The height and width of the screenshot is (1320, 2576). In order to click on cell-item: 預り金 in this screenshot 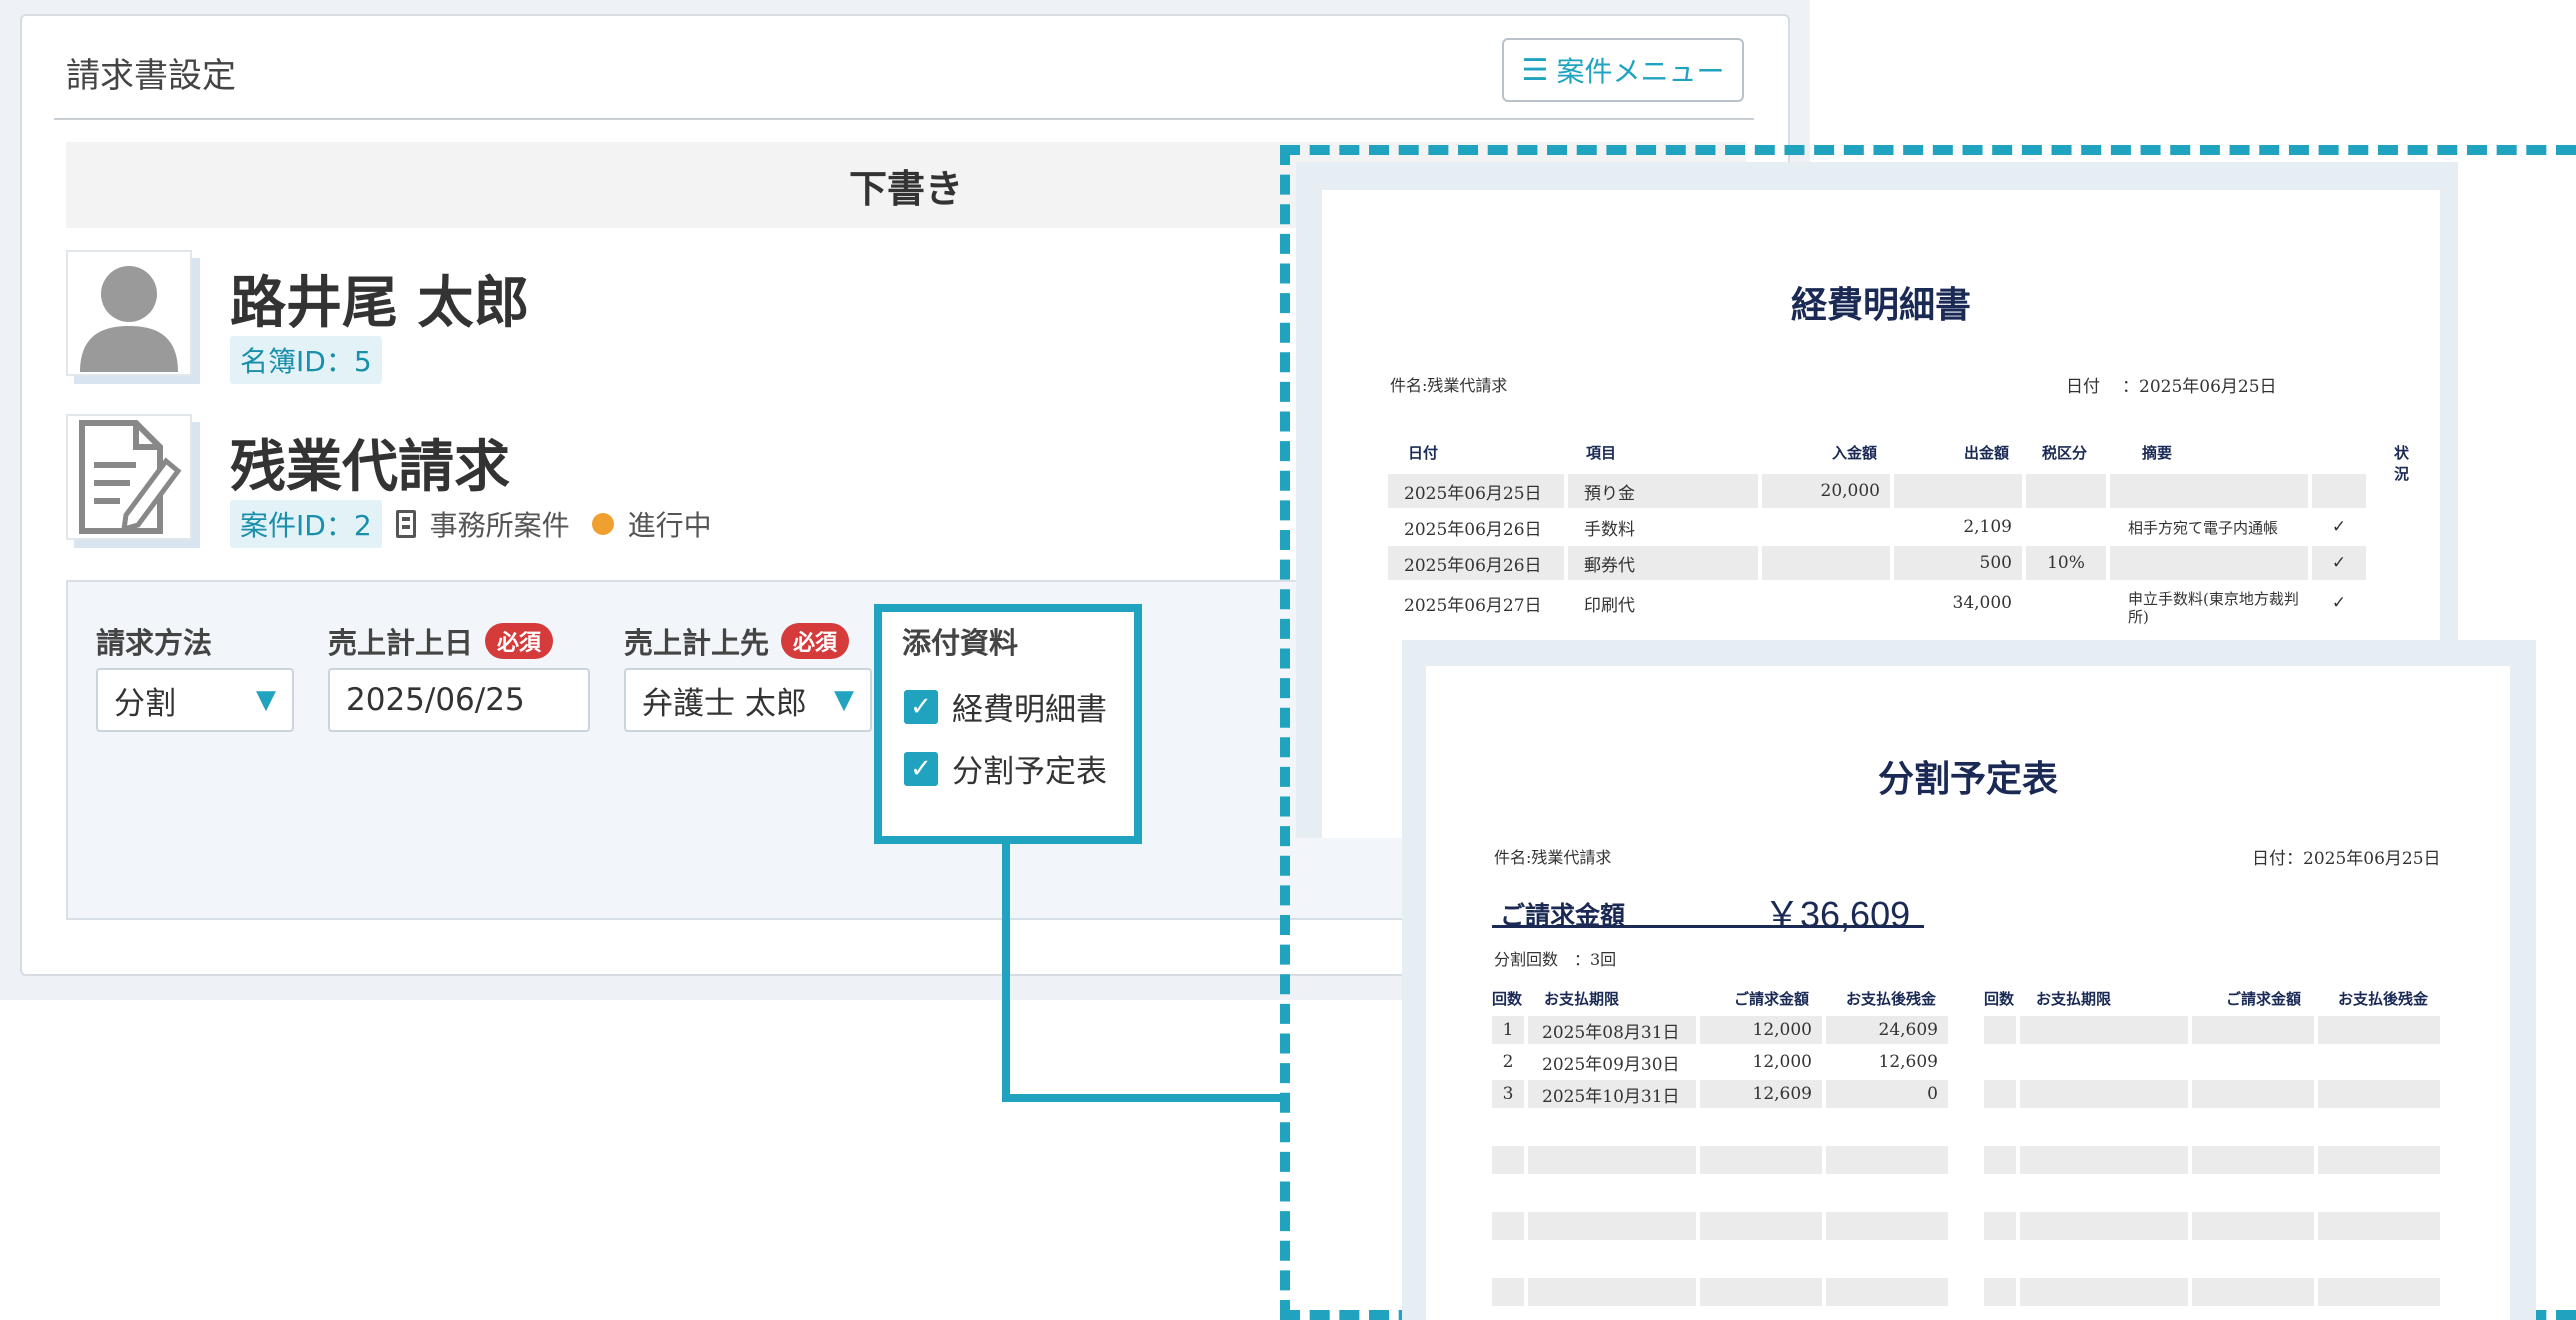, I will do `click(1663, 491)`.